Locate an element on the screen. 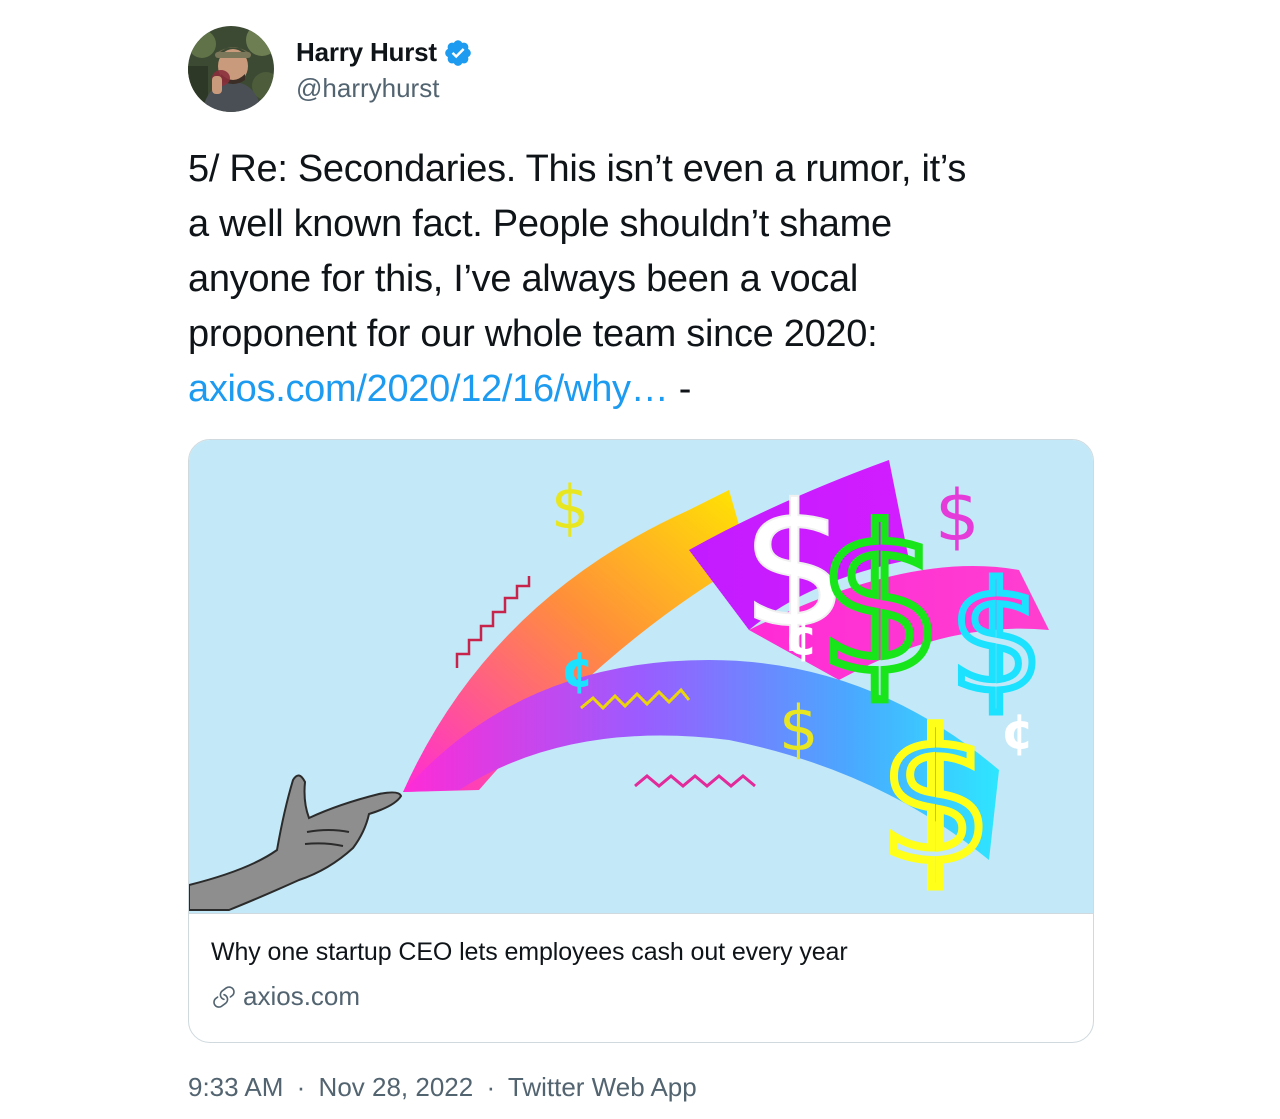 The width and height of the screenshot is (1280, 1119). tweet-time: 9:33 AM is located at coordinates (235, 1087).